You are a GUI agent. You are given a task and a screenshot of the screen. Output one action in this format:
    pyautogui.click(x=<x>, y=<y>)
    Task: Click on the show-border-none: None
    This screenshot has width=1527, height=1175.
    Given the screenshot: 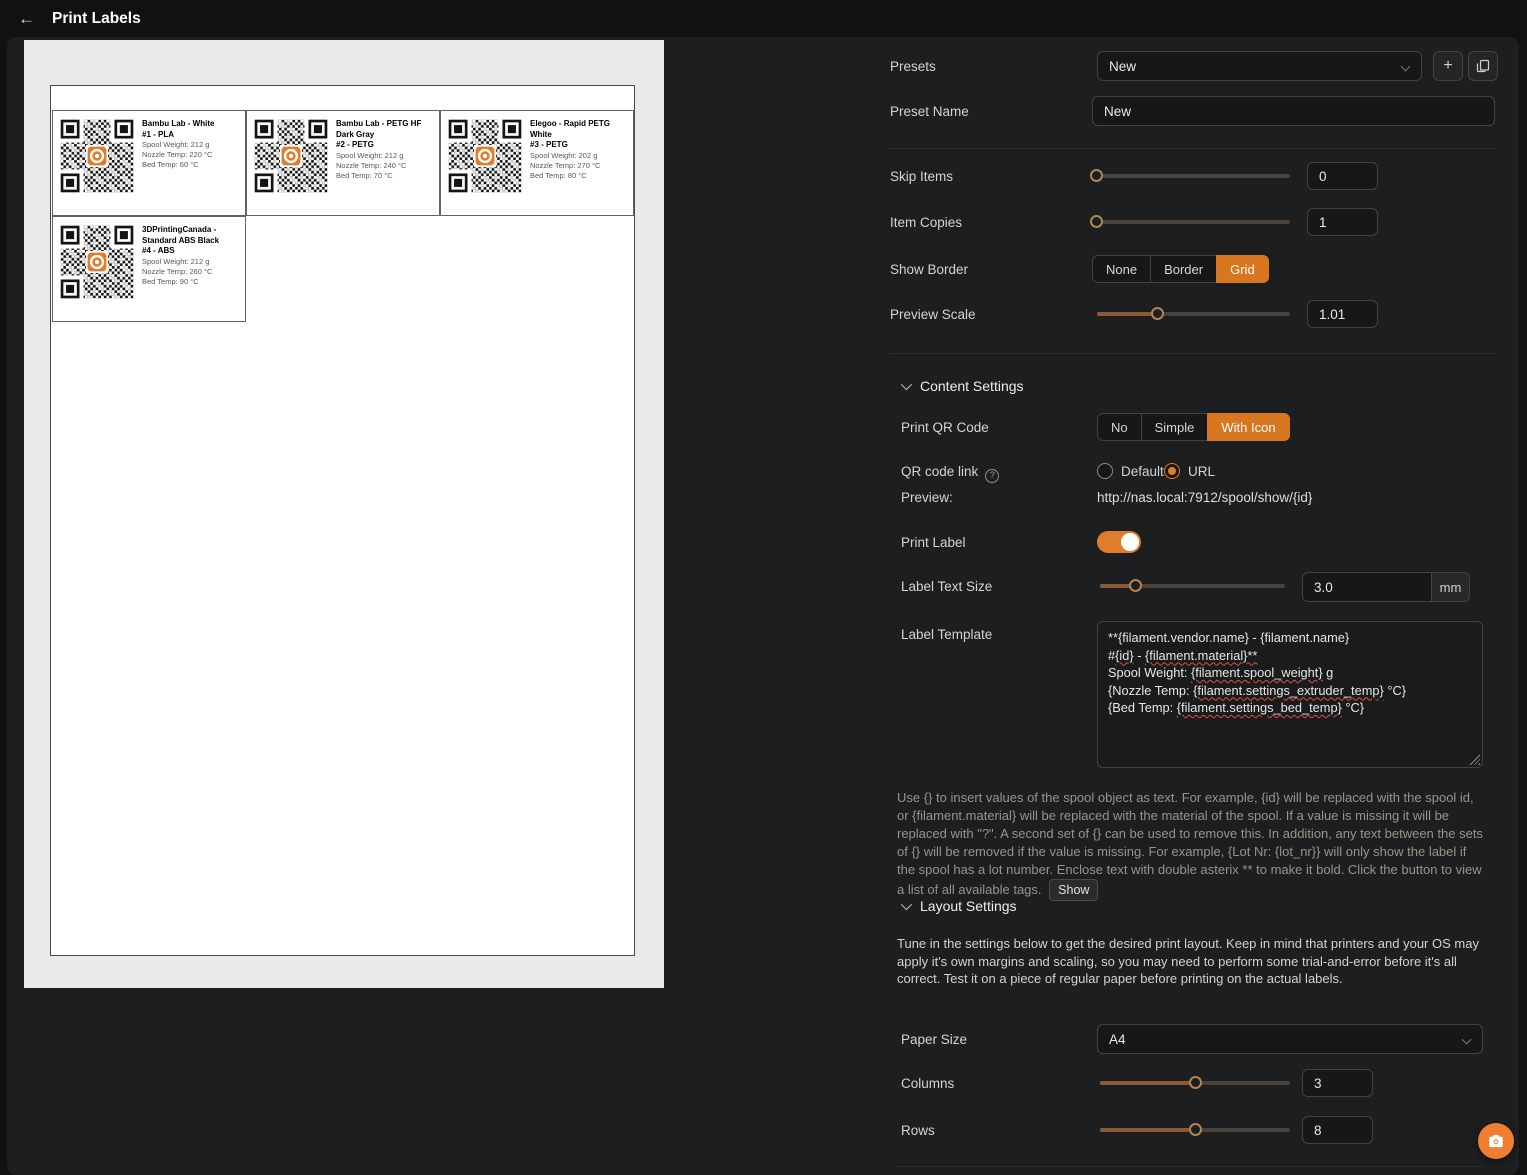 What is the action you would take?
    pyautogui.click(x=1122, y=269)
    